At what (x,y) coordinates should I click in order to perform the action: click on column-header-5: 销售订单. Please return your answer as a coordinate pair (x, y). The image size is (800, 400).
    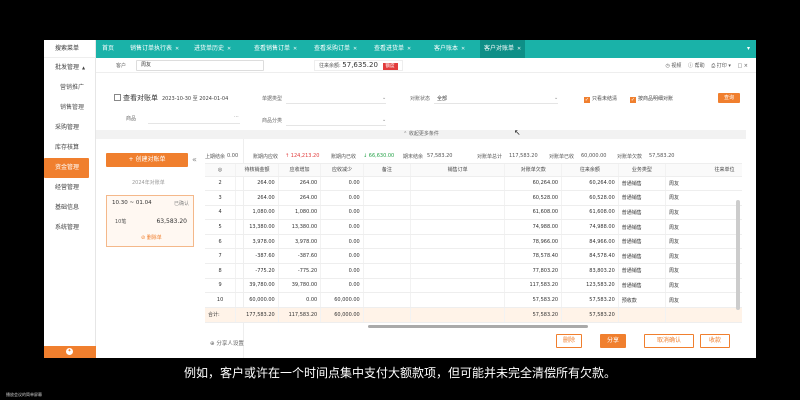
    Looking at the image, I should click on (458, 170).